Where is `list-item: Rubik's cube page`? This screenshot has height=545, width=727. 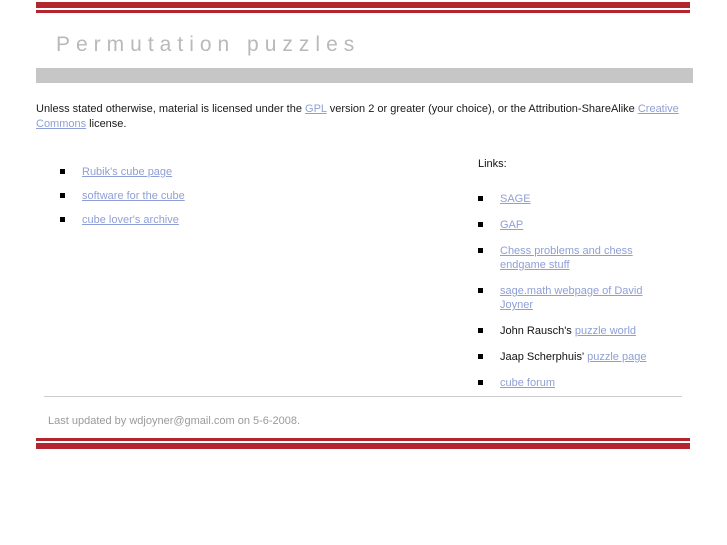 list-item: Rubik's cube page is located at coordinates (225, 172).